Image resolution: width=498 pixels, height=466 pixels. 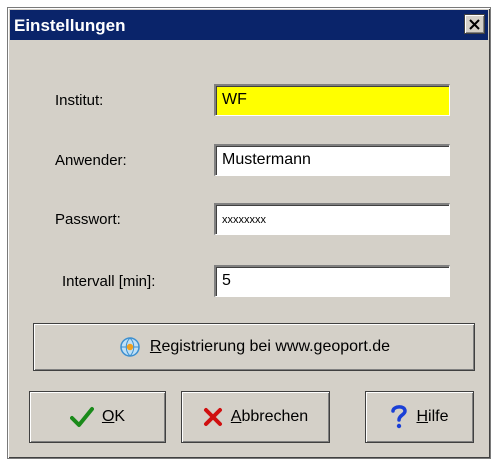 What do you see at coordinates (432, 416) in the screenshot?
I see `help-button-label: Hilfe` at bounding box center [432, 416].